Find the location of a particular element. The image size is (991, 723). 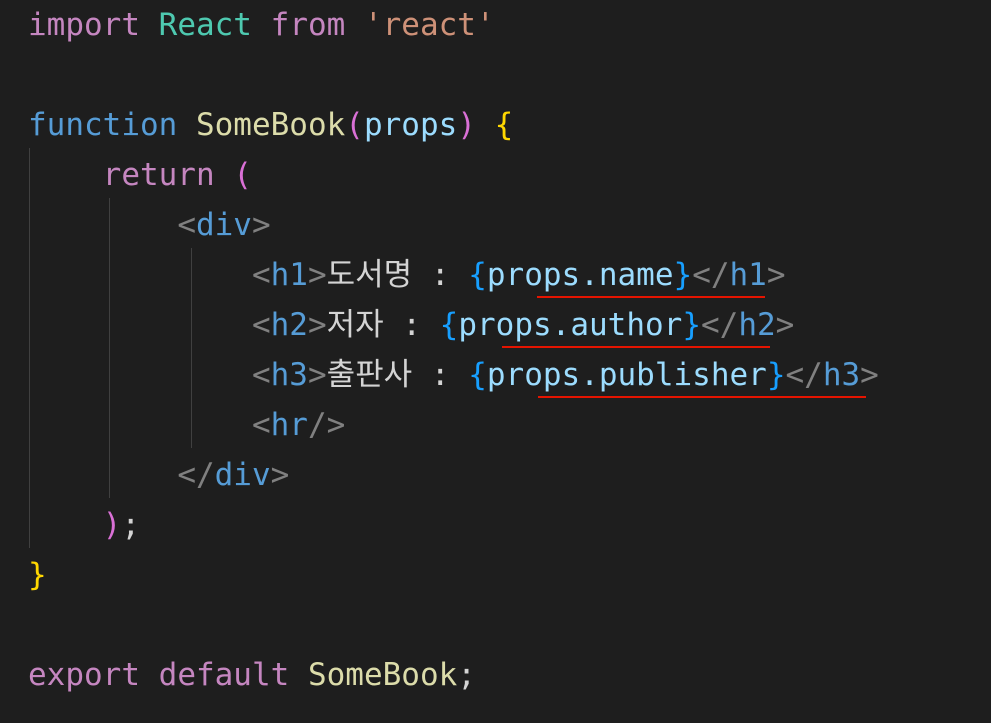

code-line-14: export default SomeBook; is located at coordinates (252, 675).